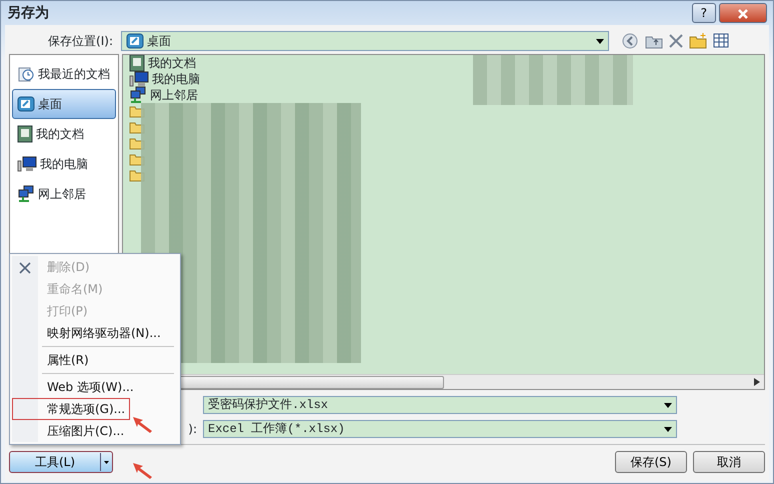 Image resolution: width=774 pixels, height=484 pixels. What do you see at coordinates (80, 41) in the screenshot?
I see `save-in-label: 保存位置(I):` at bounding box center [80, 41].